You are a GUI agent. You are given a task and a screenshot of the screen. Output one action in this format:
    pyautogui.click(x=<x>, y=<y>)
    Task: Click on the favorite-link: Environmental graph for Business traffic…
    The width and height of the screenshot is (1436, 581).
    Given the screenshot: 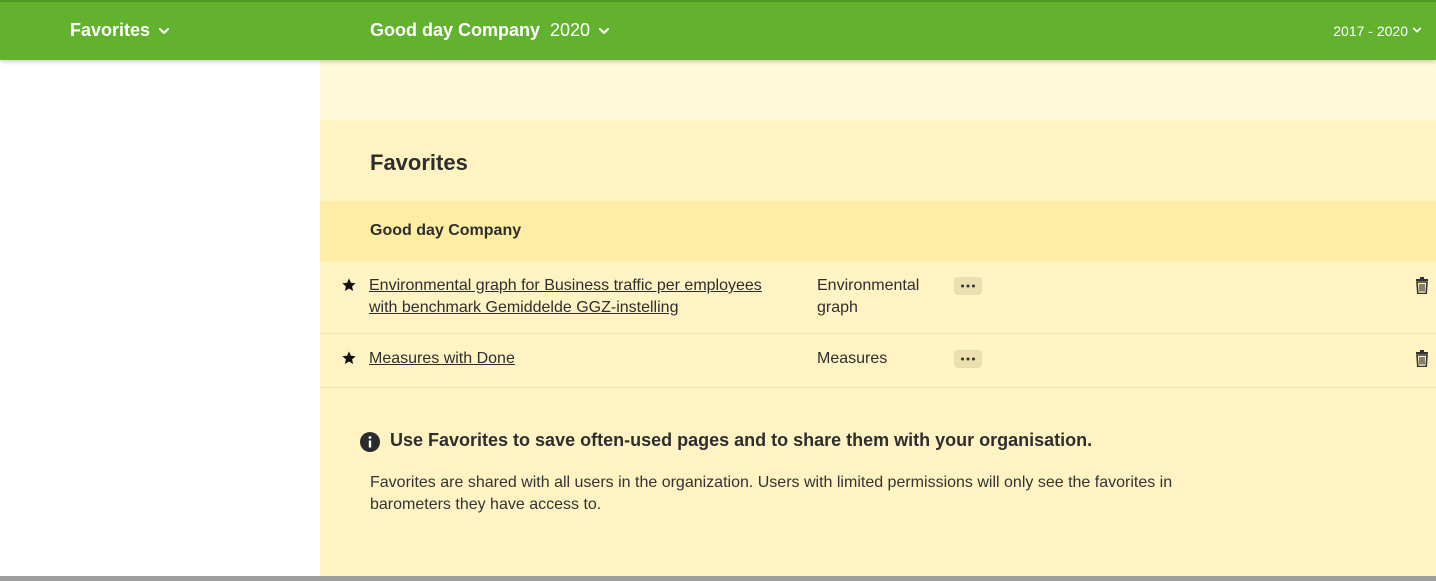 What is the action you would take?
    pyautogui.click(x=579, y=297)
    